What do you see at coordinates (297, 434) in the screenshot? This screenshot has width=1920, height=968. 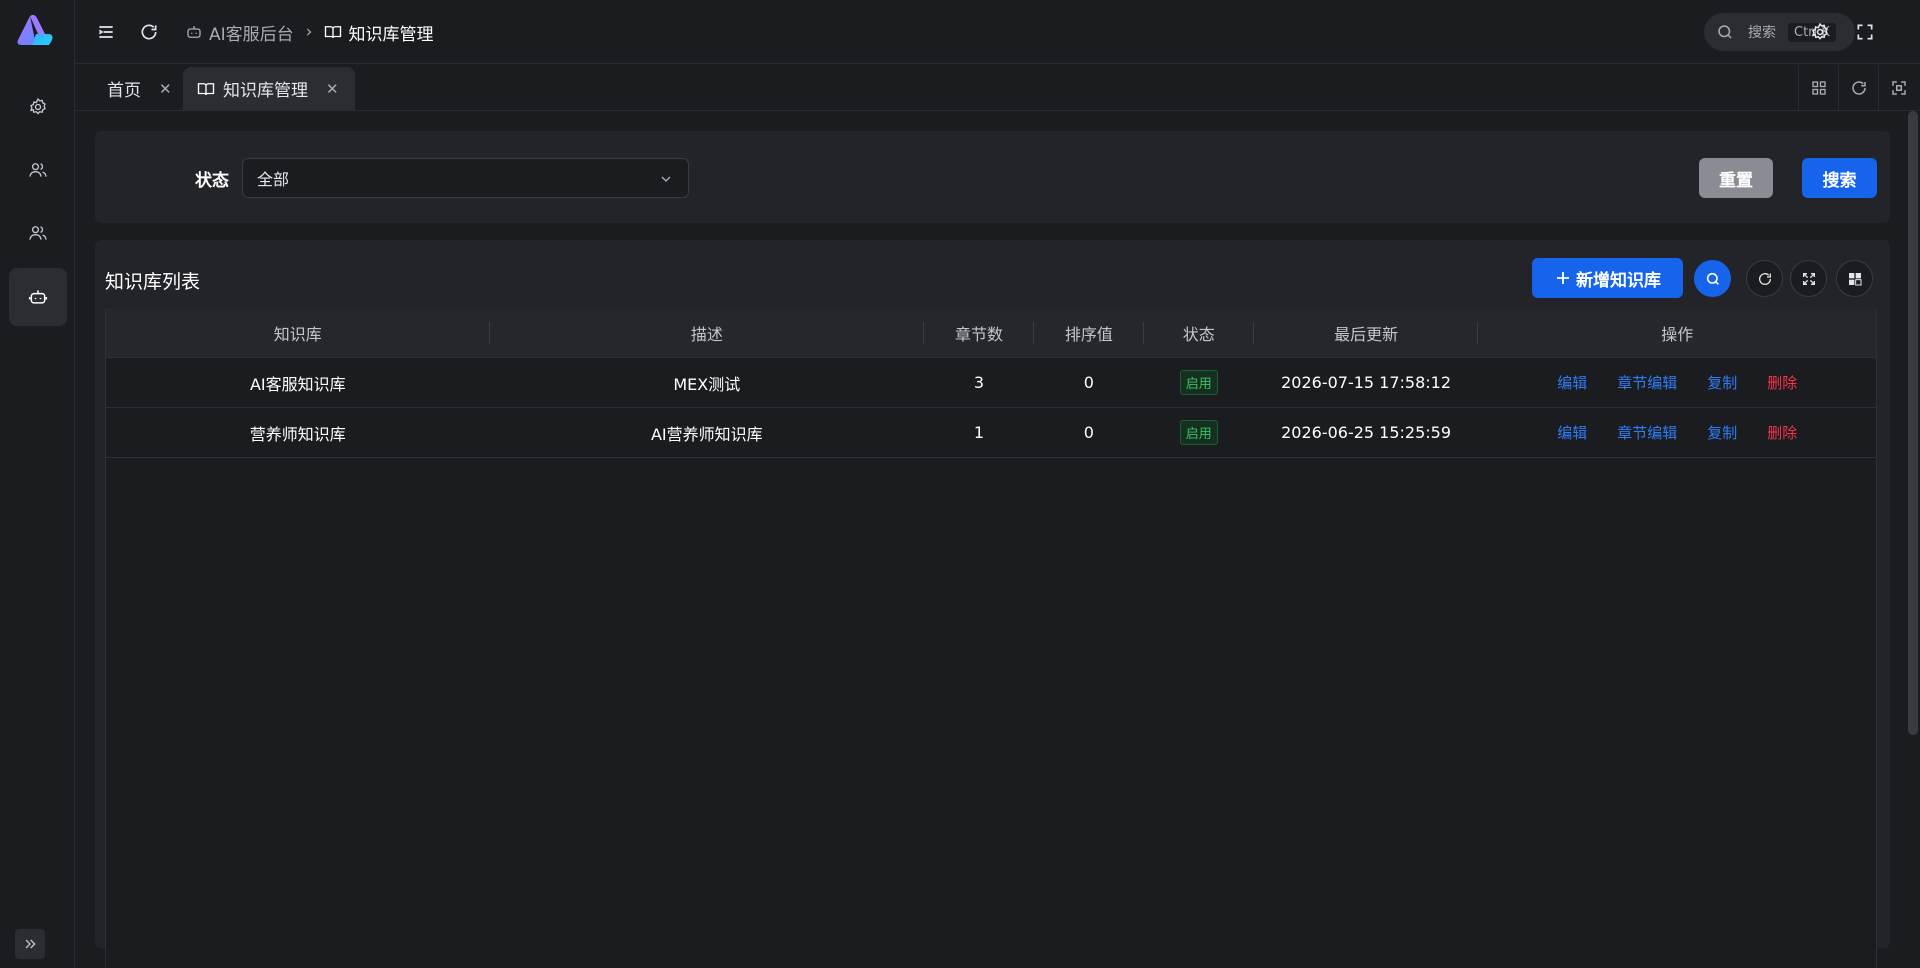 I see `cell-name: 营养师知识库` at bounding box center [297, 434].